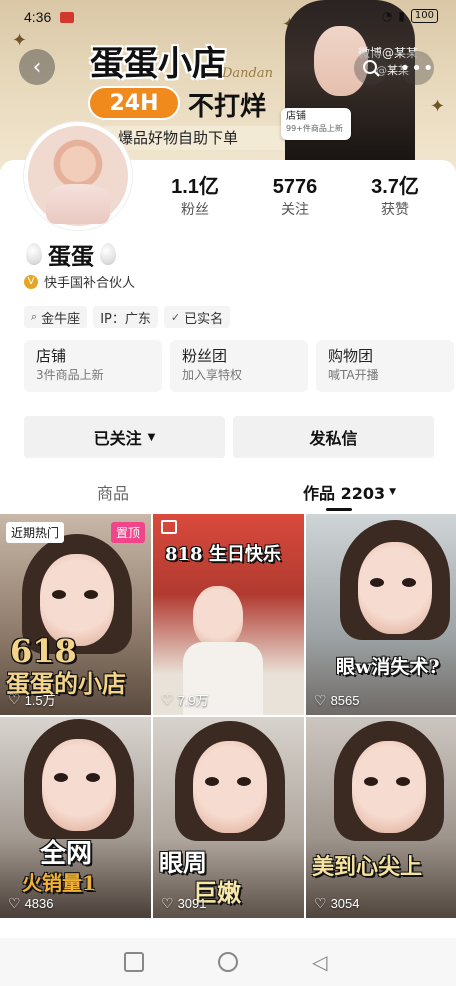  Describe the element at coordinates (387, 16) in the screenshot. I see `wifi-icon: ◔` at that location.